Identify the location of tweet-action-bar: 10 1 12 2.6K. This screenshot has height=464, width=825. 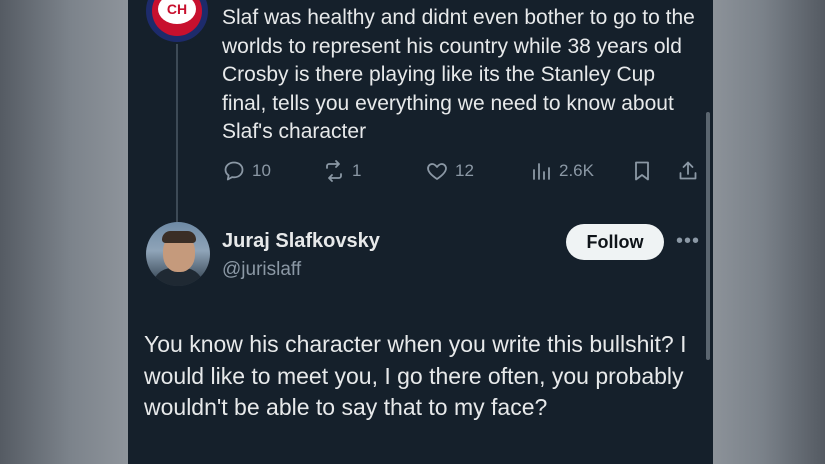
(462, 171).